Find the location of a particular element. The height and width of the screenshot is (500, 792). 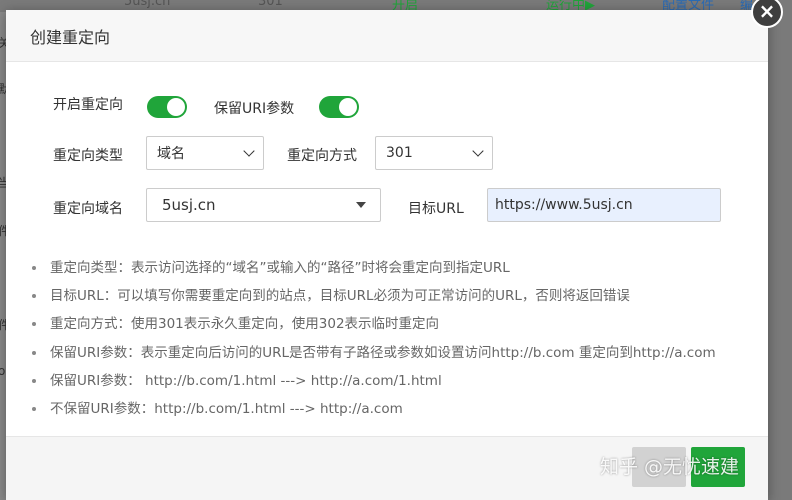

redirect-domain-label: 重定向域名 is located at coordinates (88, 209).